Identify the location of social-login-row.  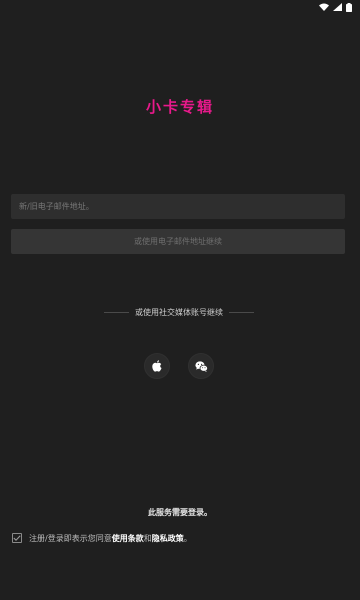
(179, 366).